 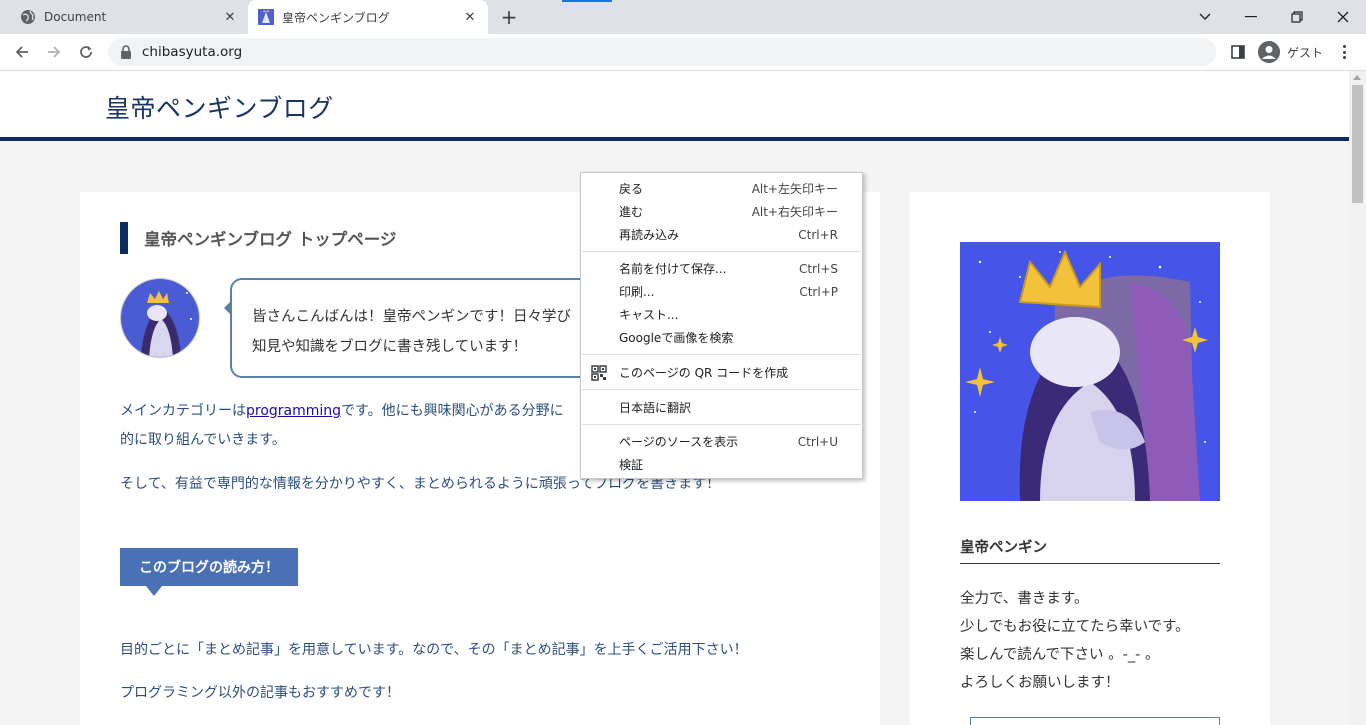 What do you see at coordinates (86, 52) in the screenshot?
I see `reload-icon` at bounding box center [86, 52].